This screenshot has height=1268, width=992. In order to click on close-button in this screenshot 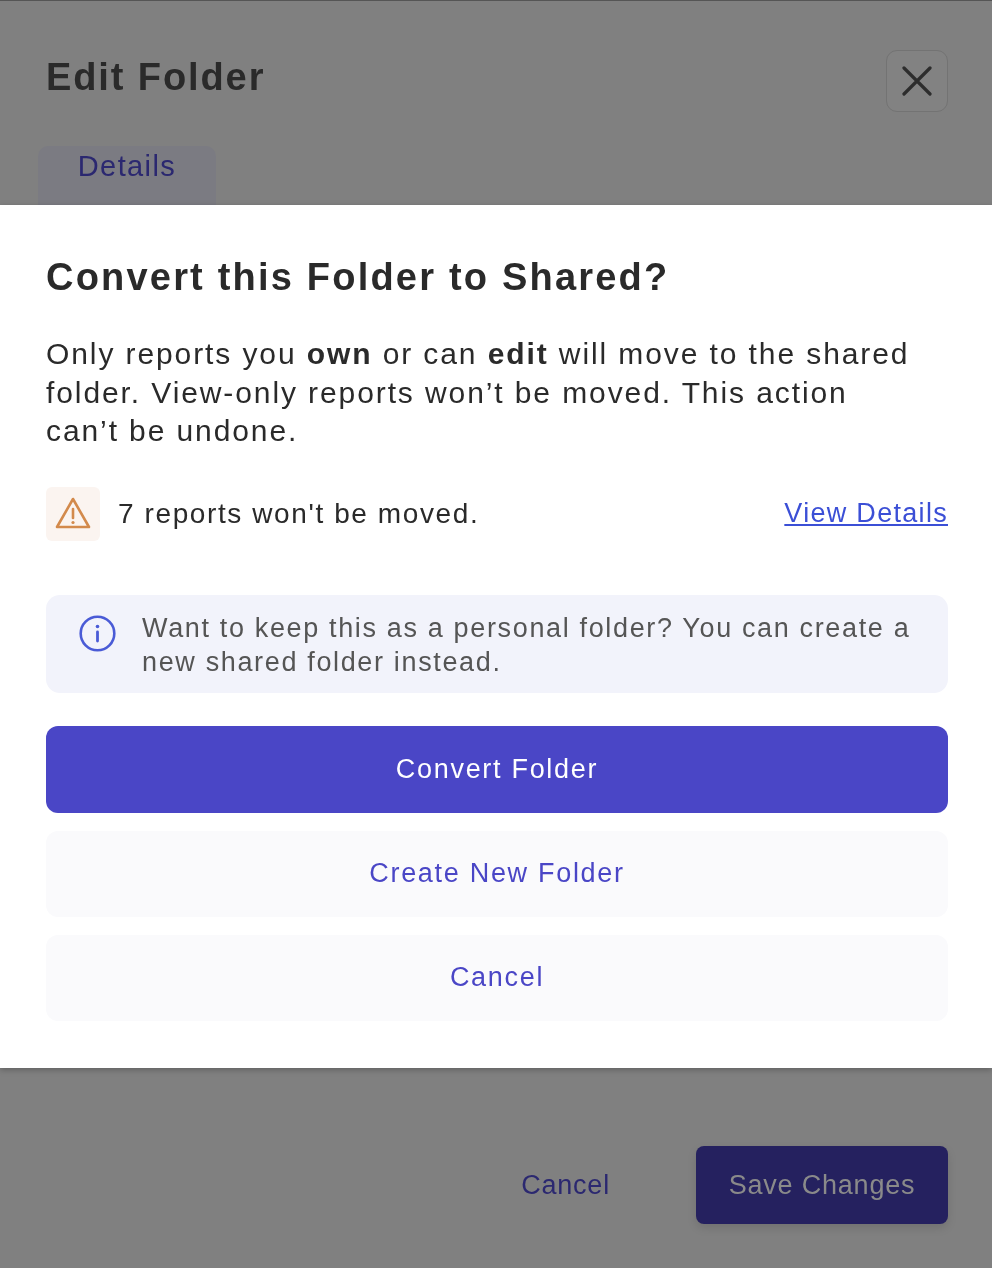, I will do `click(917, 81)`.